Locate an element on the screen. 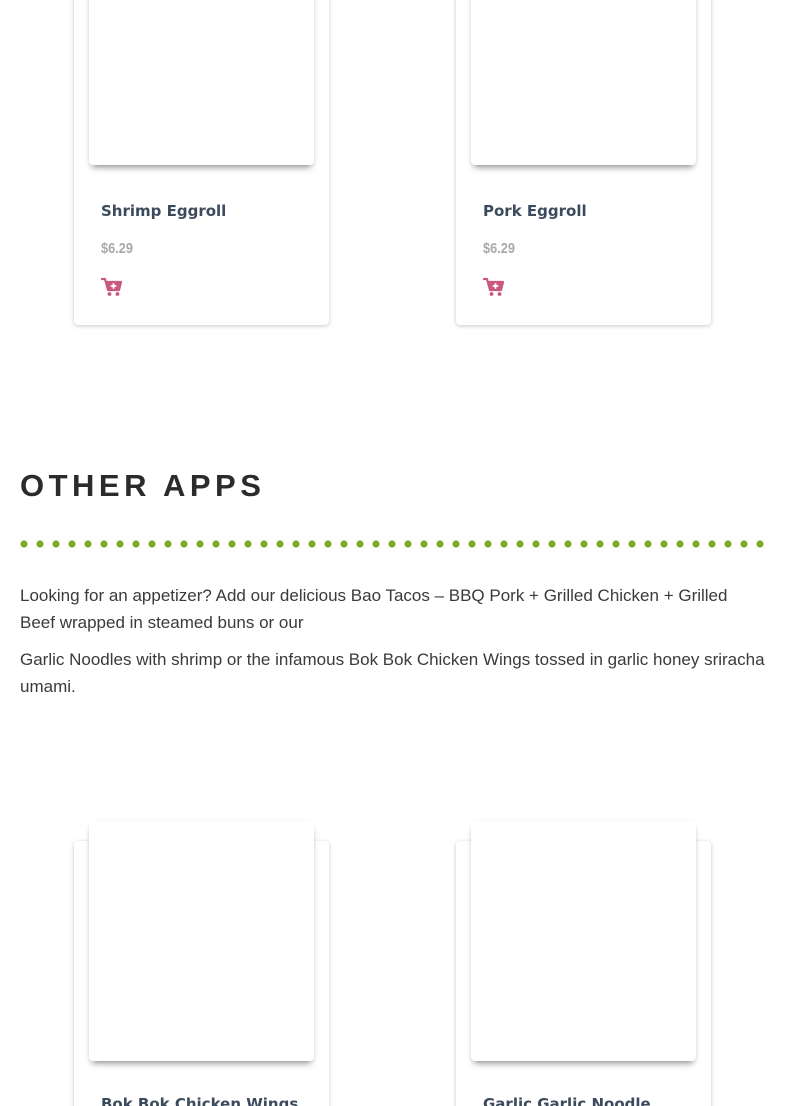 Image resolution: width=785 pixels, height=1106 pixels. section-title: OTHER APPS is located at coordinates (143, 485).